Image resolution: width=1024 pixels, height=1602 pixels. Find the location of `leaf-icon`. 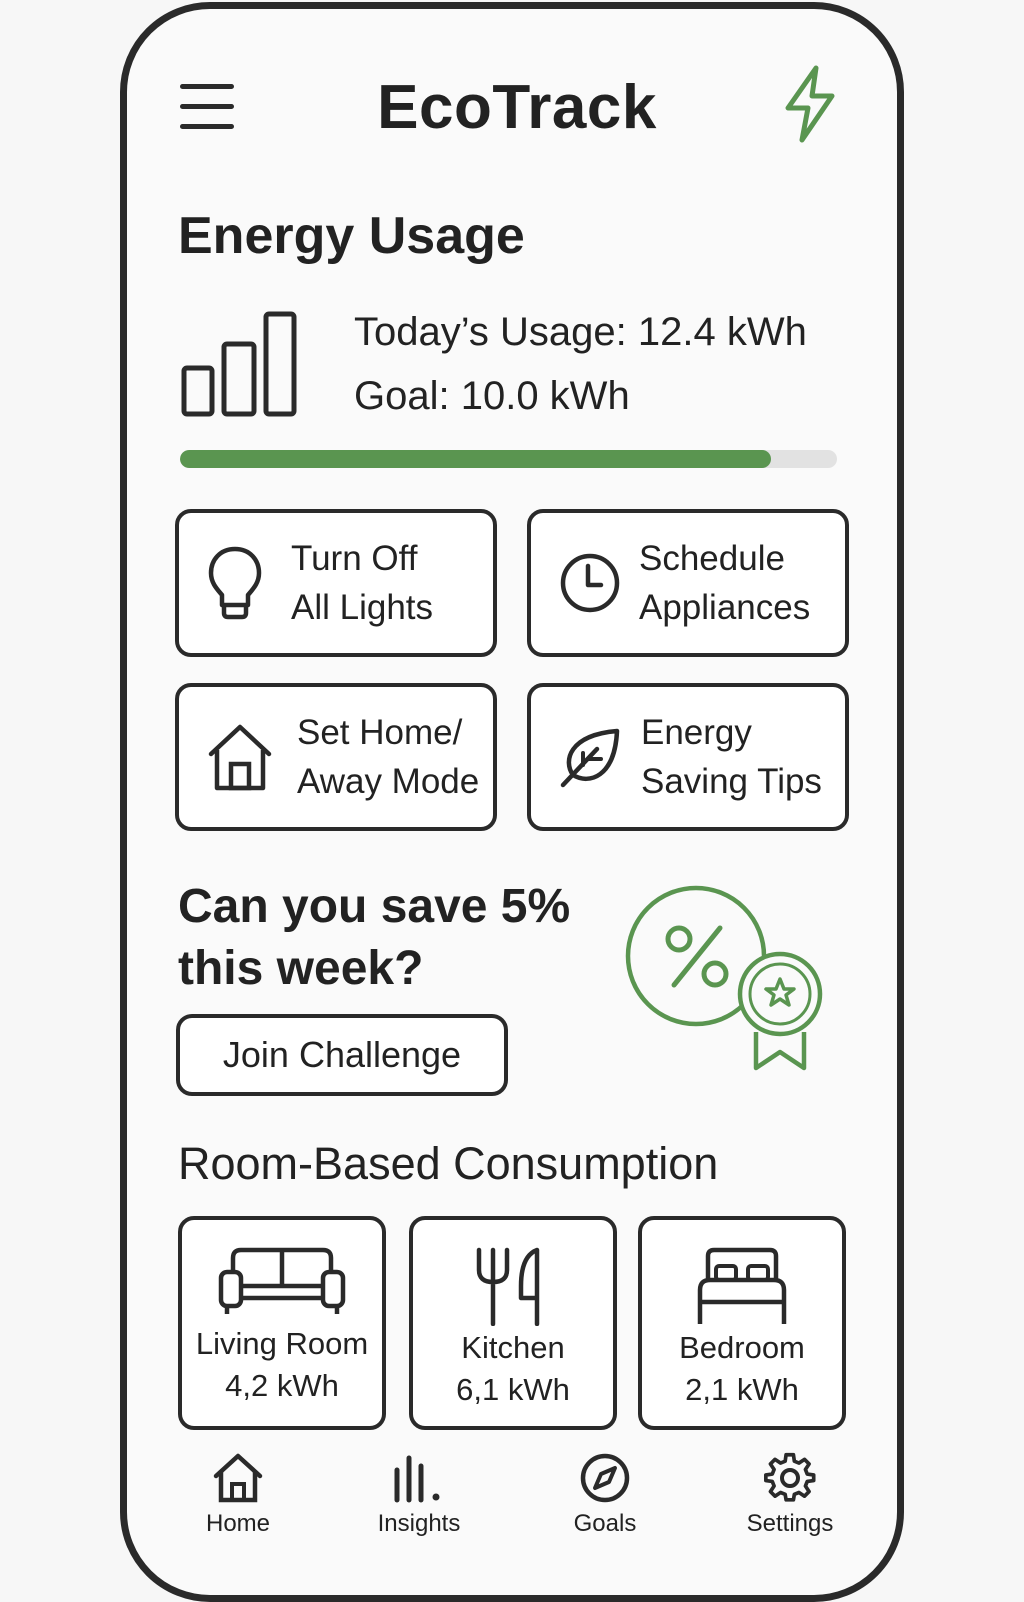

leaf-icon is located at coordinates (590, 758).